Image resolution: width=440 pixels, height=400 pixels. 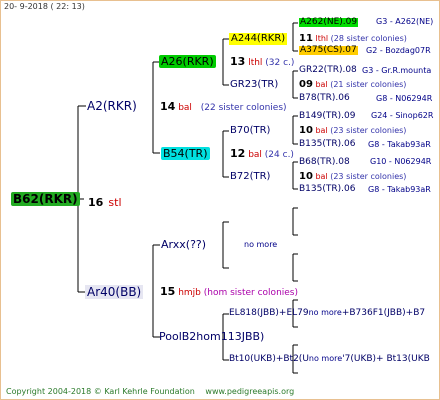 What do you see at coordinates (189, 293) in the screenshot?
I see `dam-label: hmjb` at bounding box center [189, 293].